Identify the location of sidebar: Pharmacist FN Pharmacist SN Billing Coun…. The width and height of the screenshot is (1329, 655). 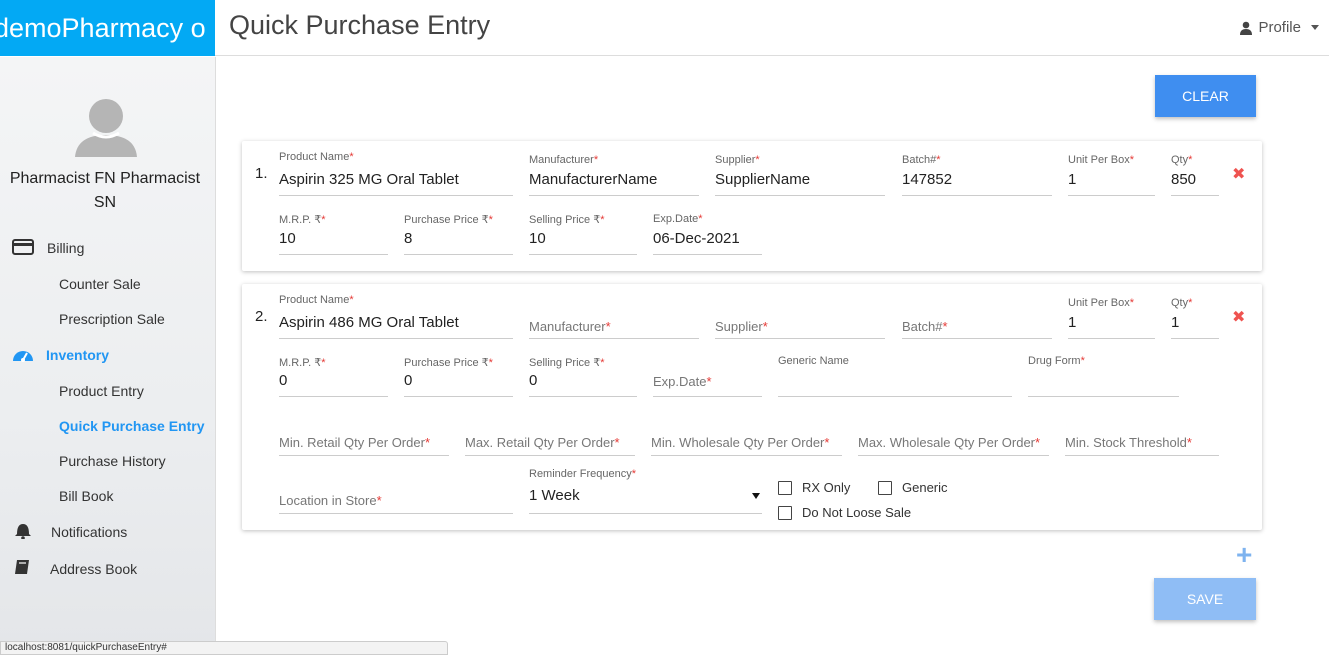
(108, 353).